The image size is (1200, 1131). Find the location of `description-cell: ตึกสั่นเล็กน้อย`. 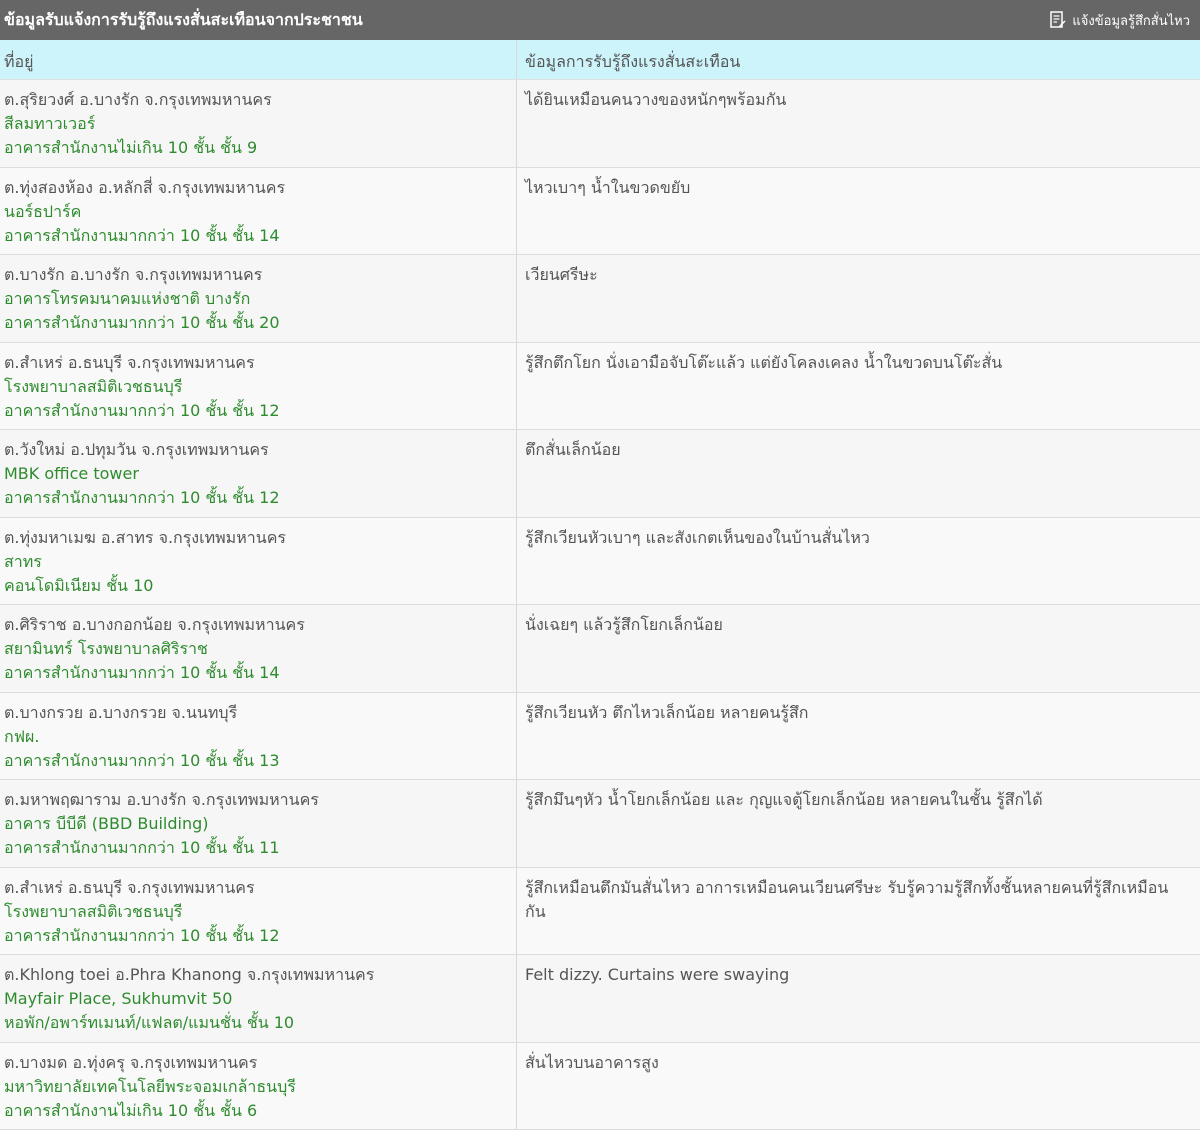

description-cell: ตึกสั่นเล็กน้อย is located at coordinates (573, 449).